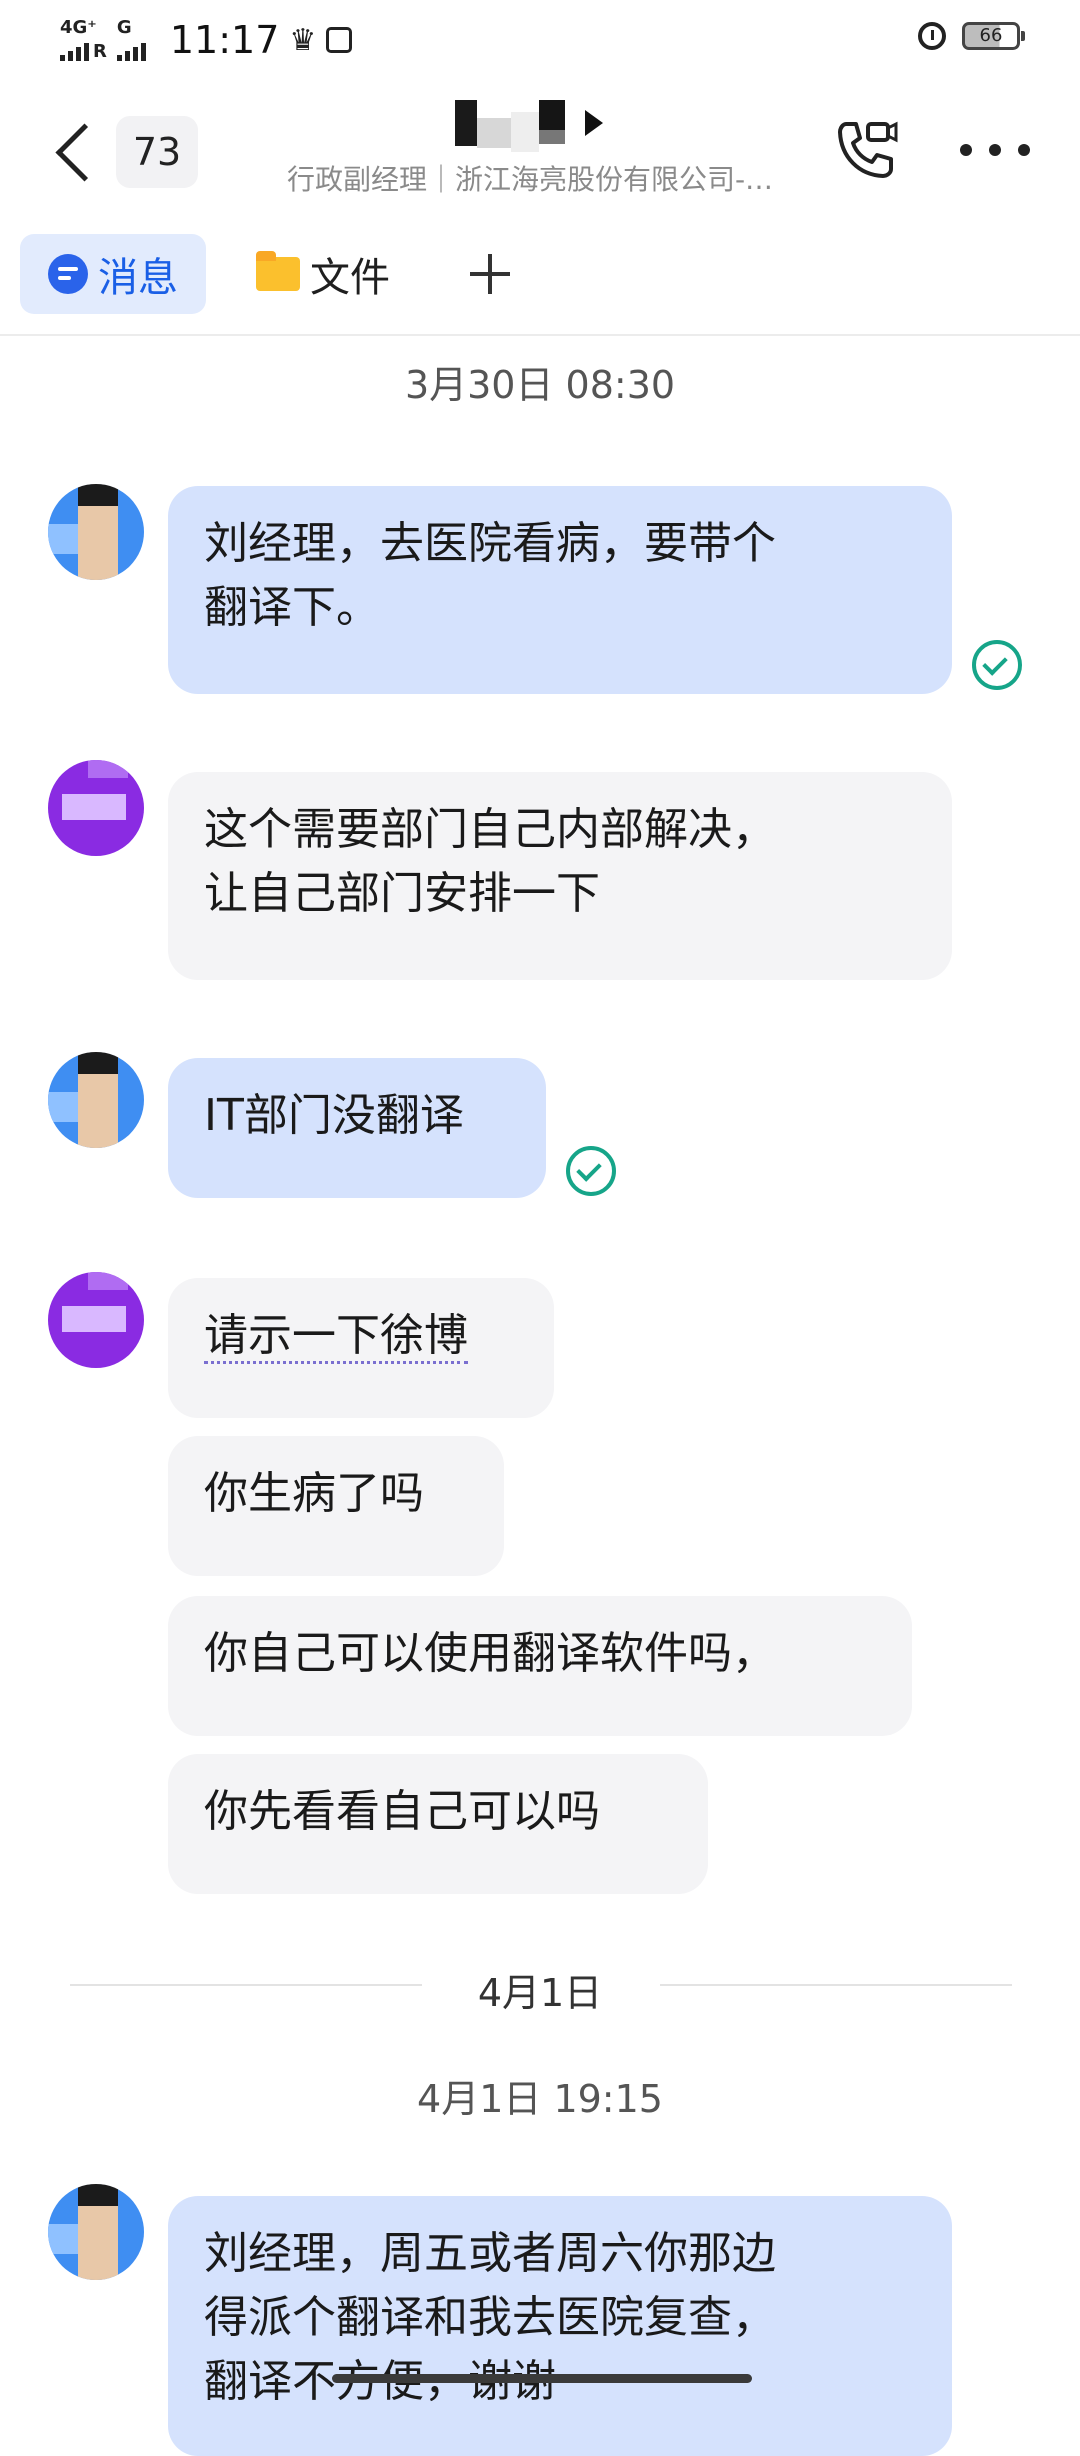 The height and width of the screenshot is (2456, 1080). I want to click on message-timestamp: 4月1日 19:15, so click(540, 2099).